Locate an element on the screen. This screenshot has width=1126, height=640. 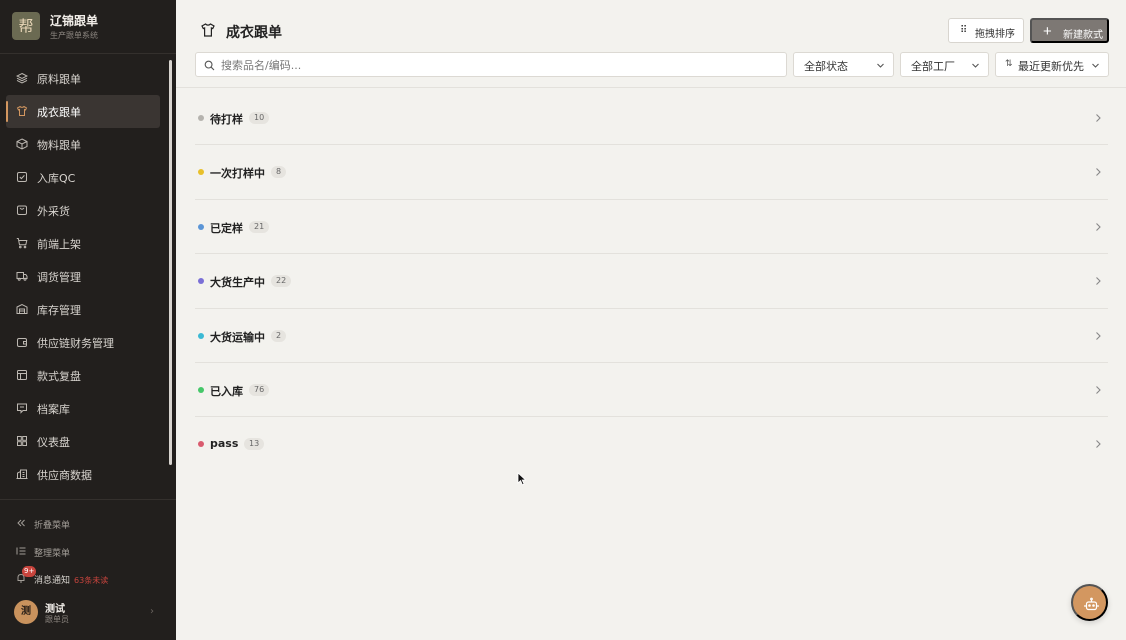
sidebar-item-label: 调货管理 is located at coordinates (59, 277).